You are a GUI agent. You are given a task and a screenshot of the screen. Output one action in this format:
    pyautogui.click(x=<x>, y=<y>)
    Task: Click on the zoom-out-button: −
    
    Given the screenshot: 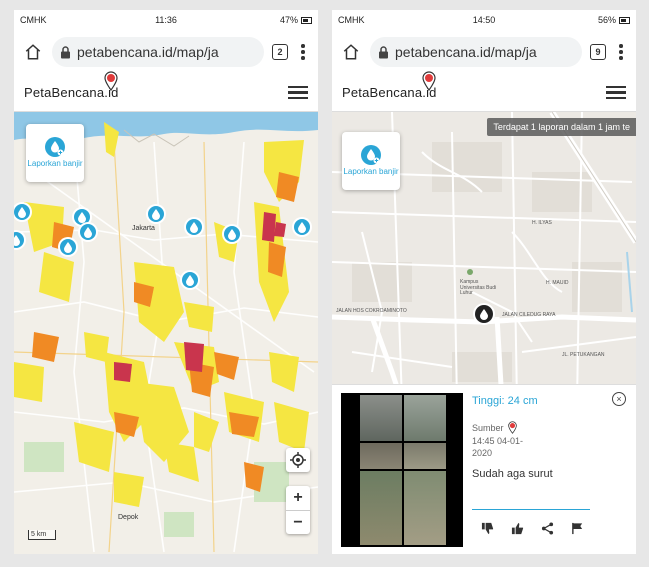 What is the action you would take?
    pyautogui.click(x=298, y=522)
    